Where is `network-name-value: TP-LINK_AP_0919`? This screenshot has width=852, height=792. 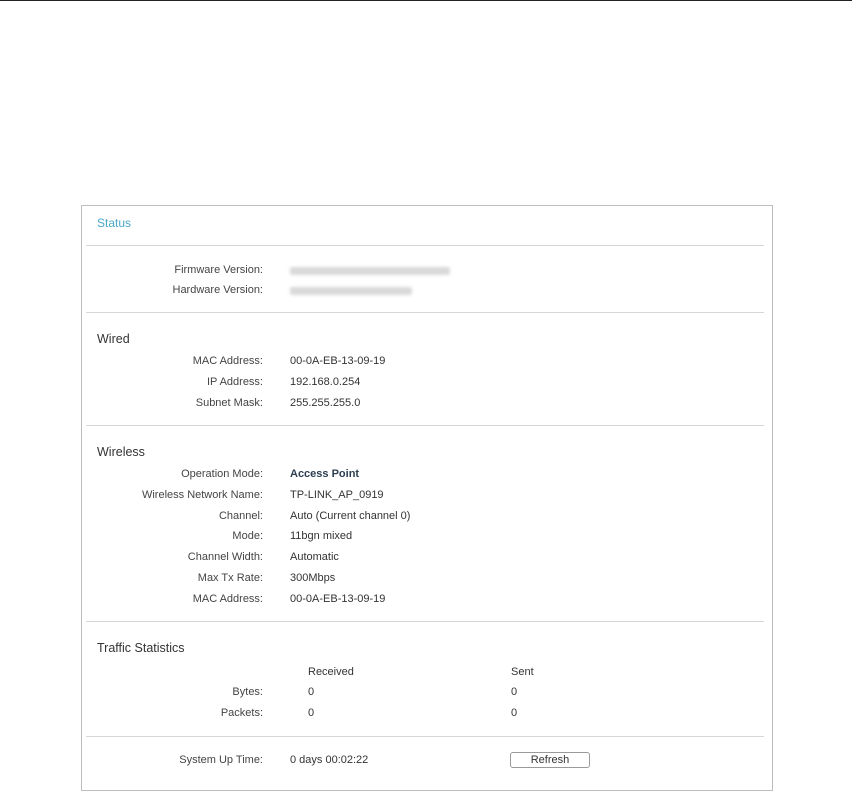
network-name-value: TP-LINK_AP_0919 is located at coordinates (337, 495).